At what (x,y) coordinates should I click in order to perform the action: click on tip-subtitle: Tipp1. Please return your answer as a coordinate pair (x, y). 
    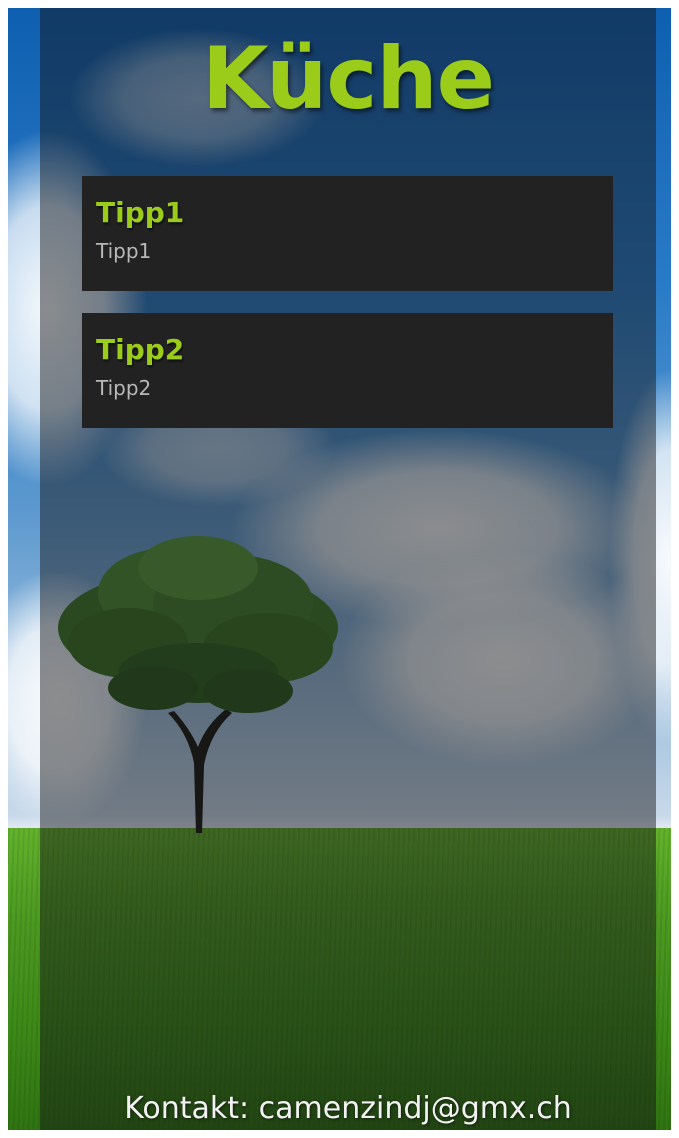
    Looking at the image, I should click on (124, 251).